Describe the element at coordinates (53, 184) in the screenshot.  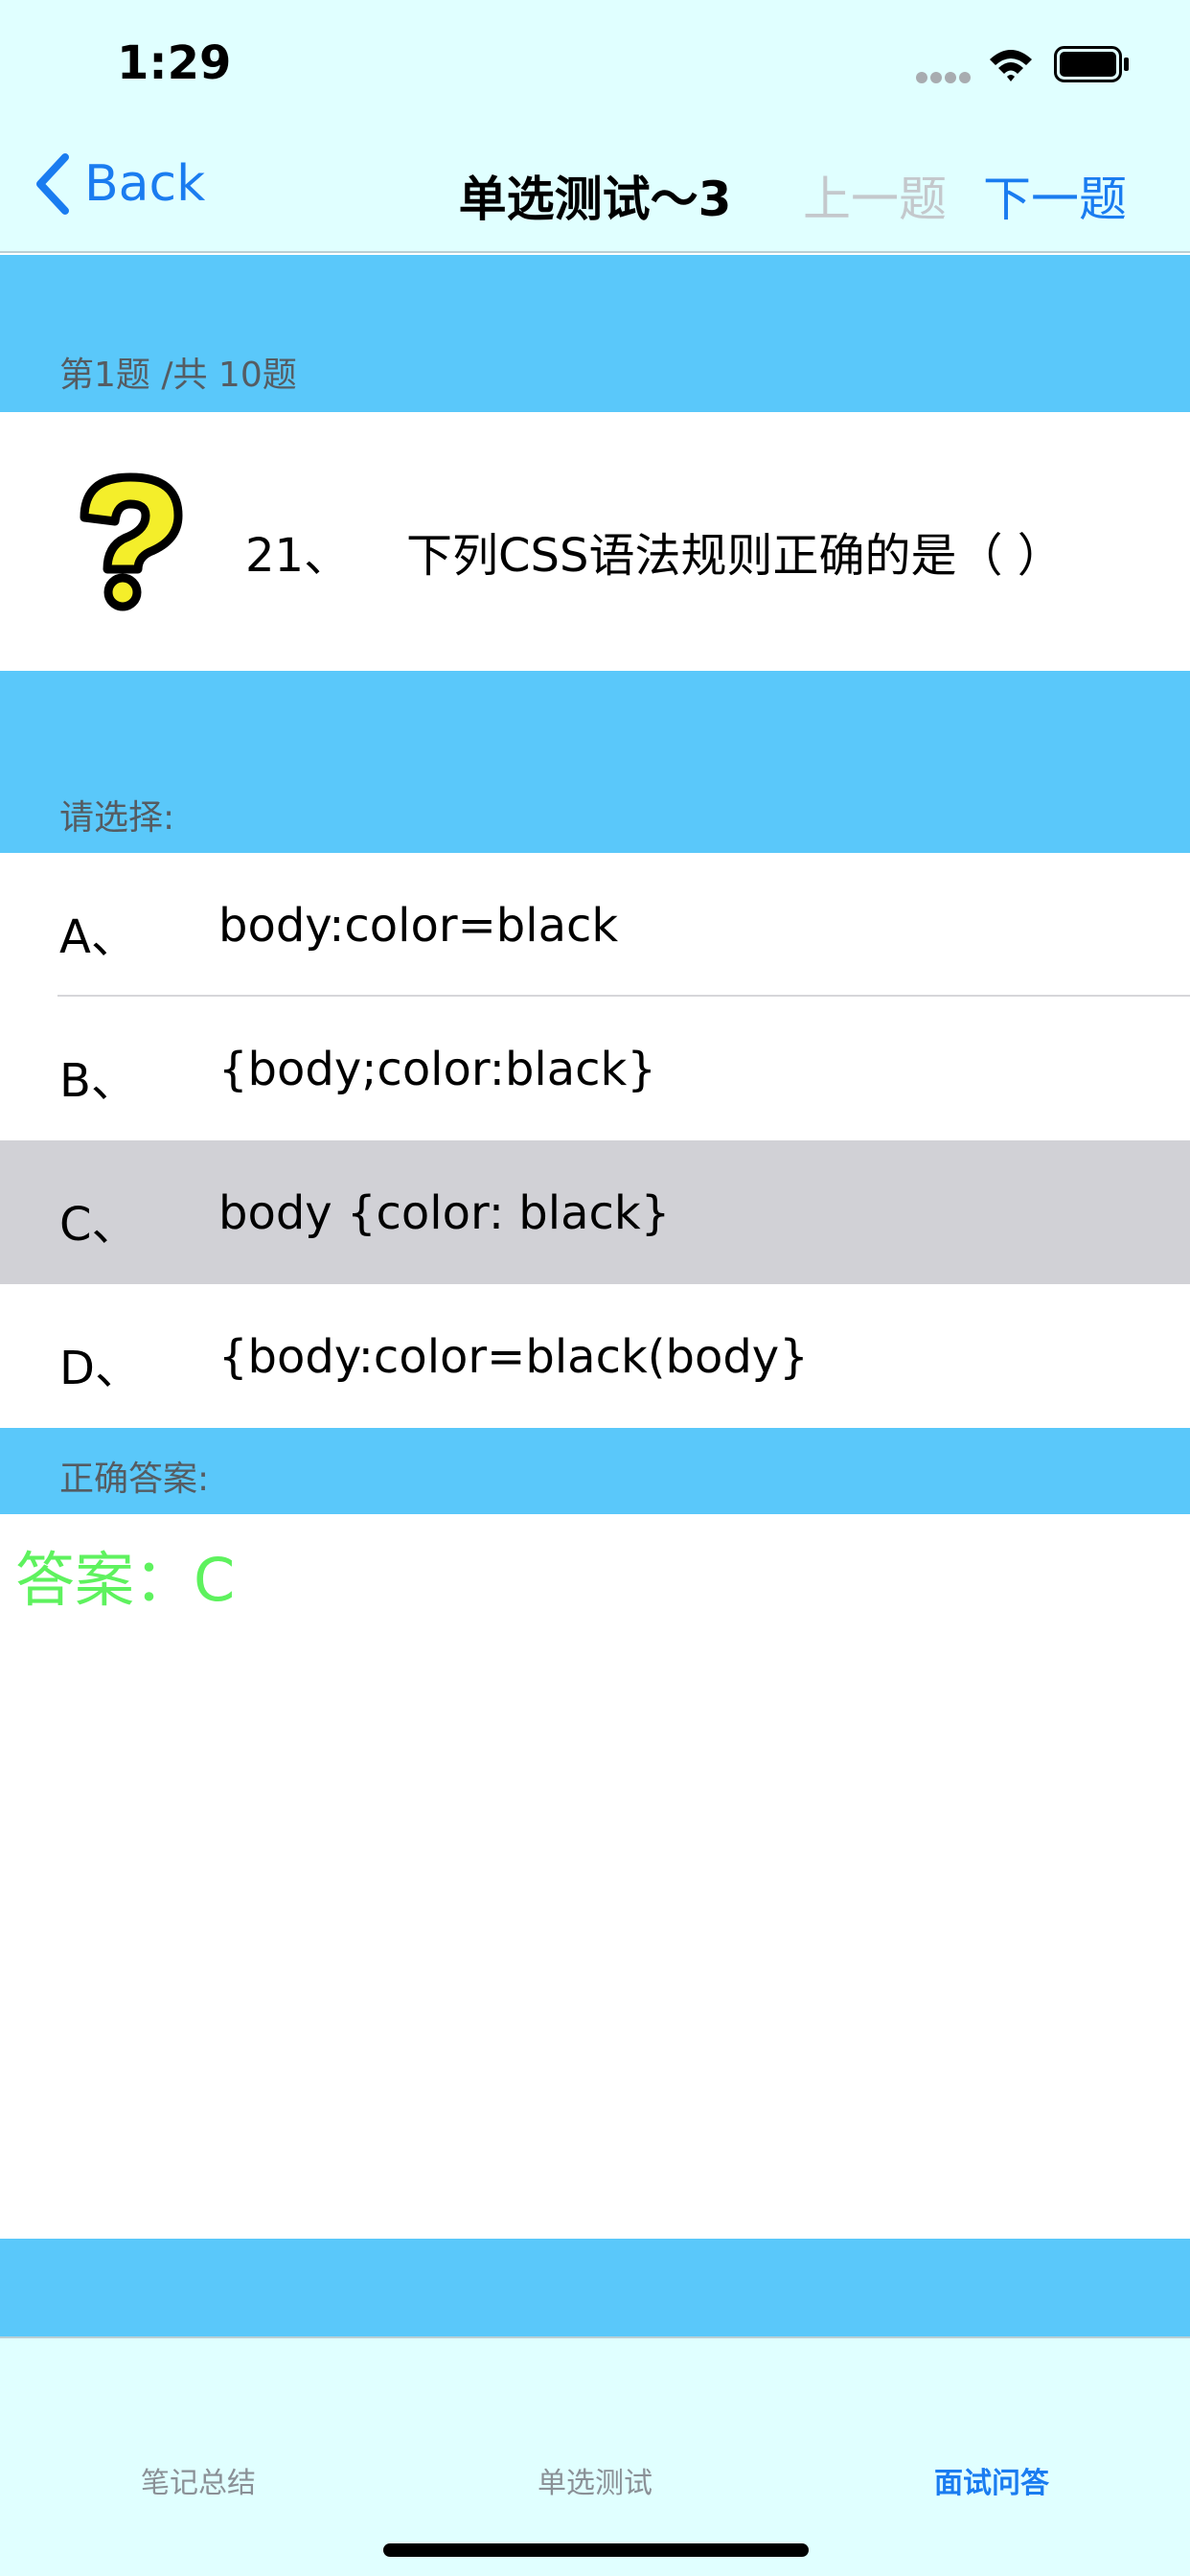
I see `chevron-left-icon` at that location.